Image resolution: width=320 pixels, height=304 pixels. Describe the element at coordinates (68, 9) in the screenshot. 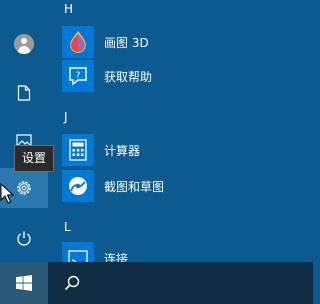

I see `group-header-h: H` at that location.